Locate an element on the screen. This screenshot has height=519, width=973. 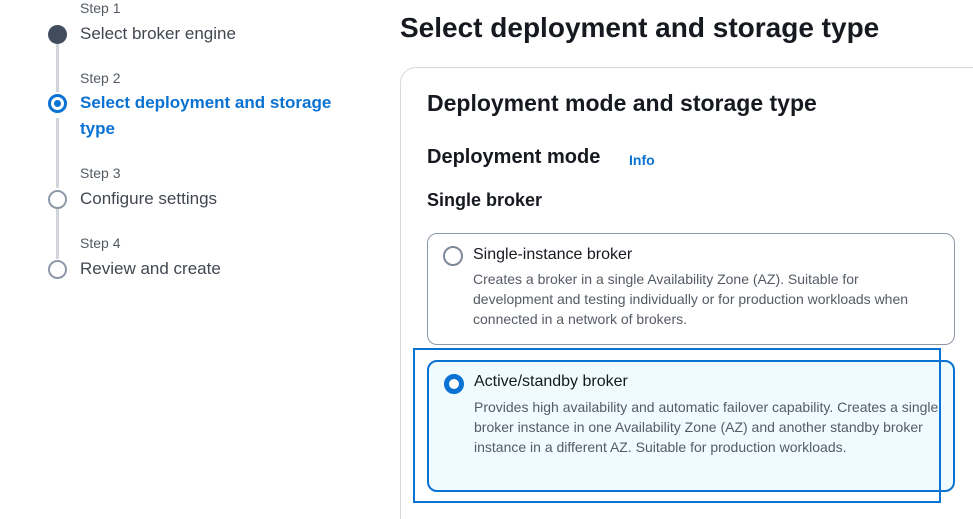
step-number: Step 4 is located at coordinates (100, 243).